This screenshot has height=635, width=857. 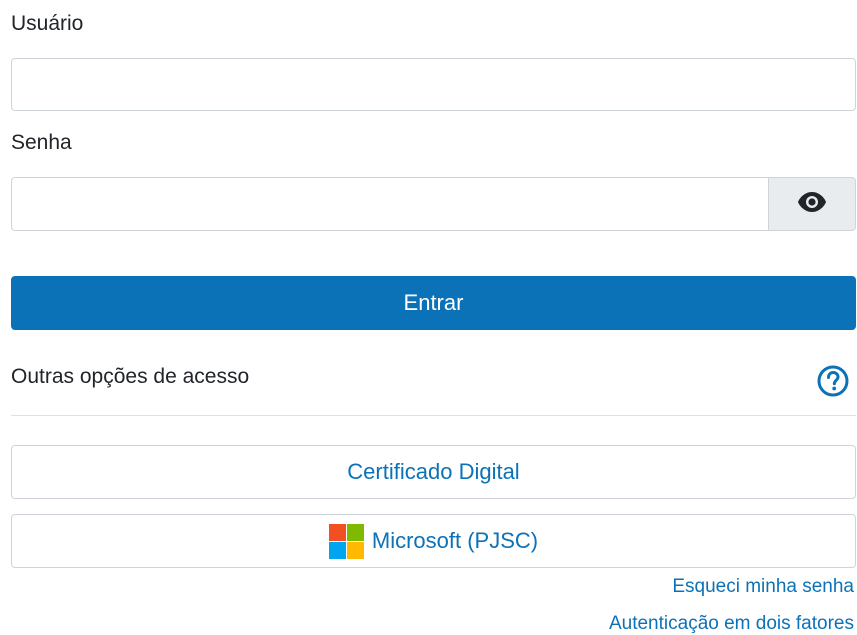 I want to click on divider, so click(x=433, y=415).